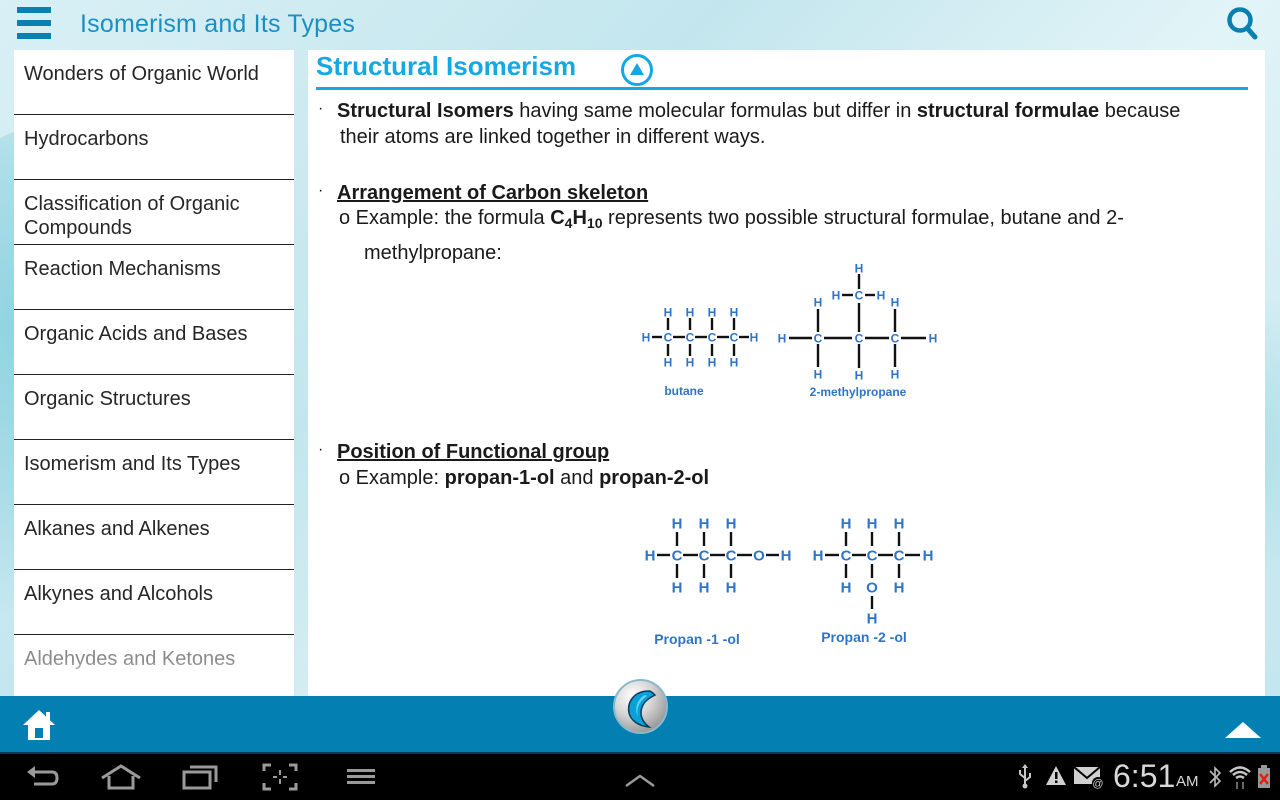  Describe the element at coordinates (1056, 778) in the screenshot. I see `warning-icon` at that location.